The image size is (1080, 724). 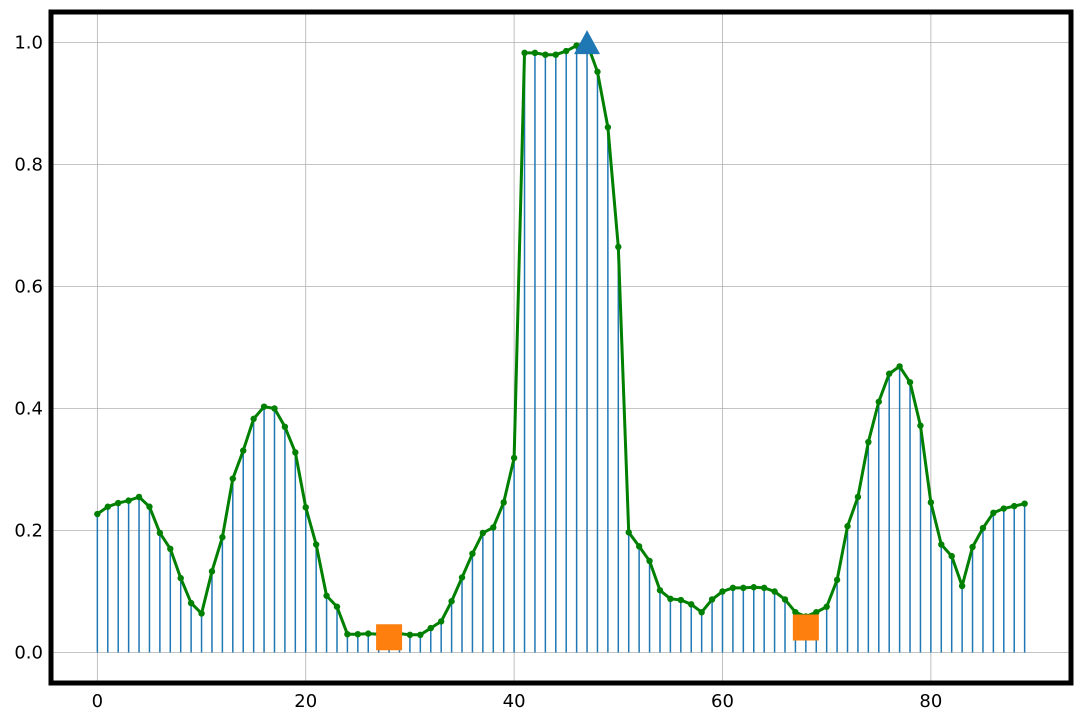 I want to click on x-tick-label: 60, so click(x=722, y=701).